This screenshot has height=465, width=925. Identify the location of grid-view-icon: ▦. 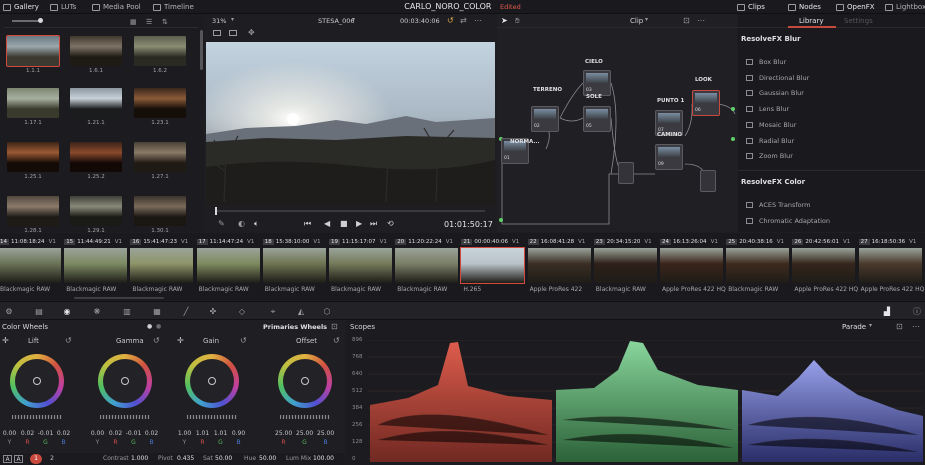
(133, 22).